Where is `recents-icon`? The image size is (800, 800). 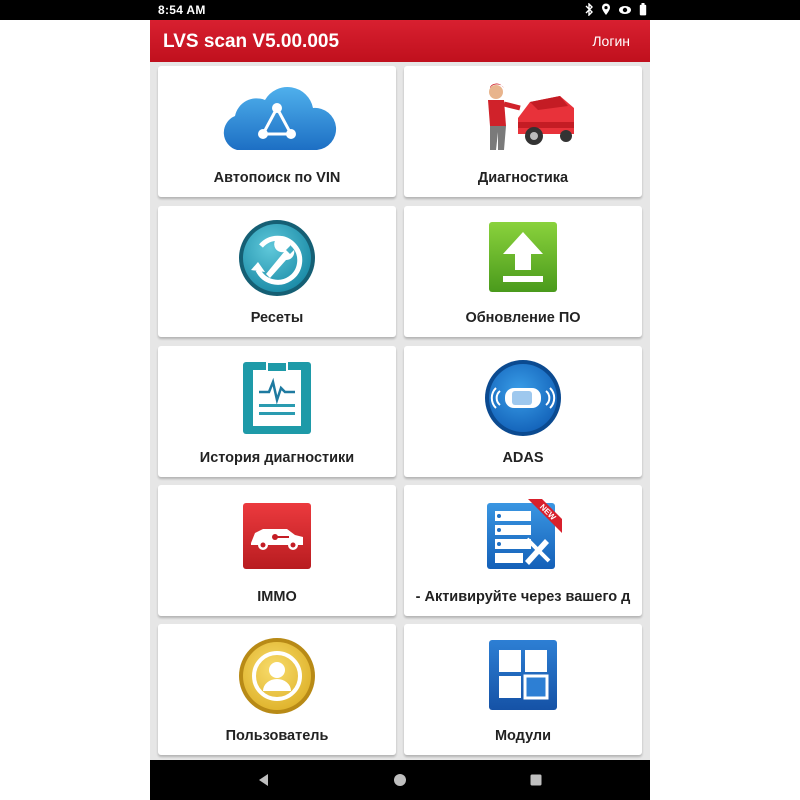
recents-icon is located at coordinates (536, 780).